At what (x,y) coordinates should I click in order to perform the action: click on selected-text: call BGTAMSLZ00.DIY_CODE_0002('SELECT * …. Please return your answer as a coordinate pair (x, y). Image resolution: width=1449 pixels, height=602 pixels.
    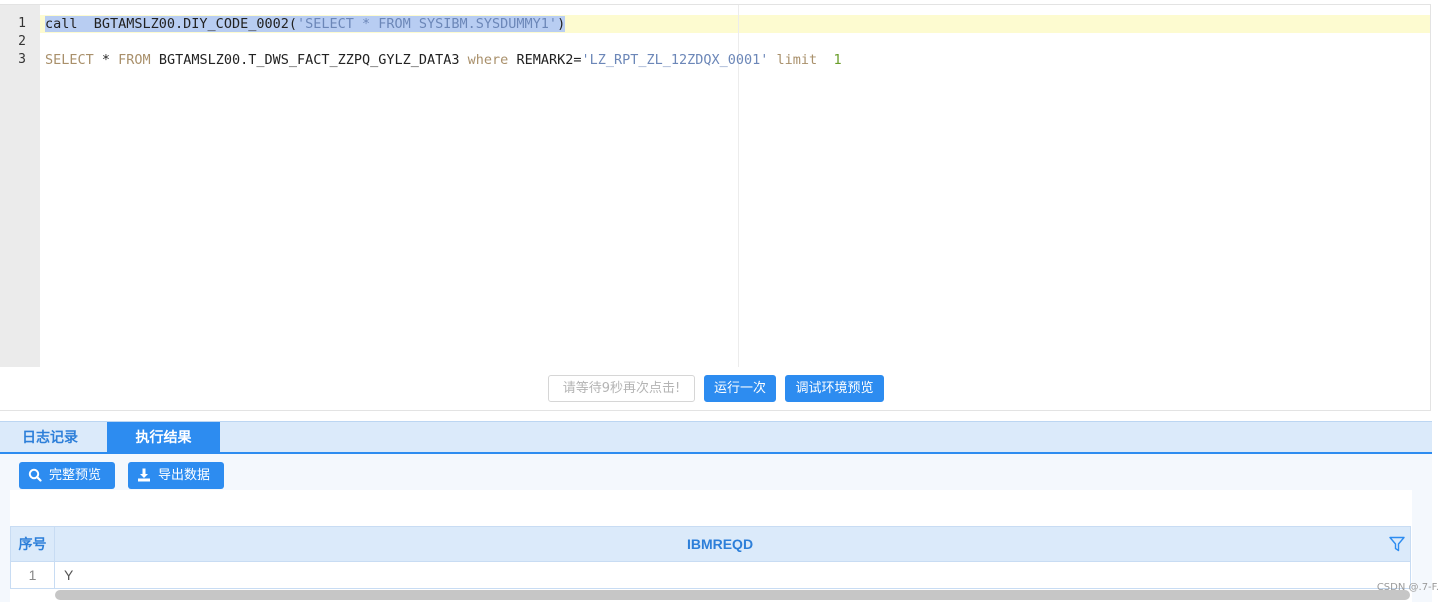
    Looking at the image, I should click on (305, 24).